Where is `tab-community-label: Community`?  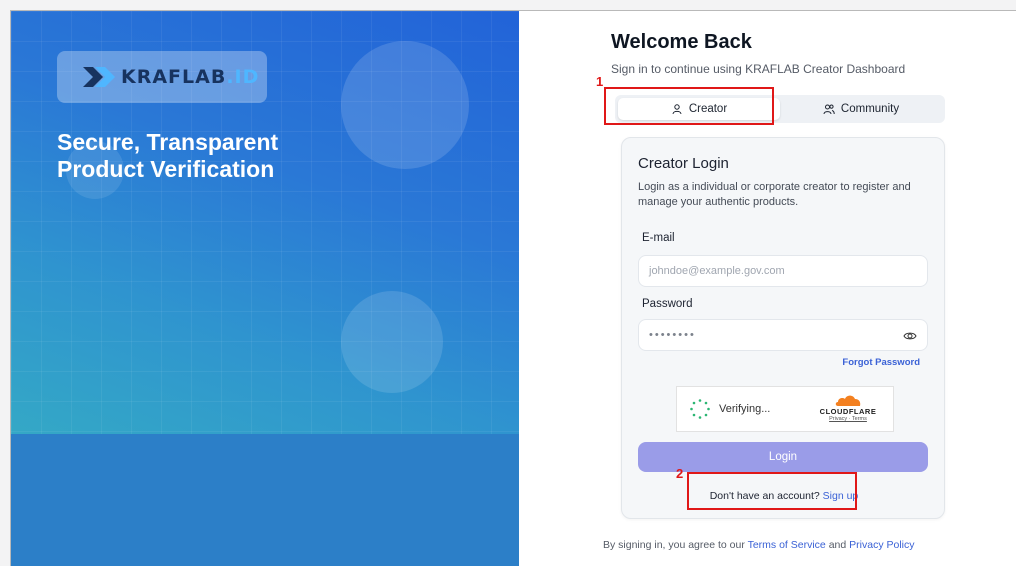
tab-community-label: Community is located at coordinates (870, 109).